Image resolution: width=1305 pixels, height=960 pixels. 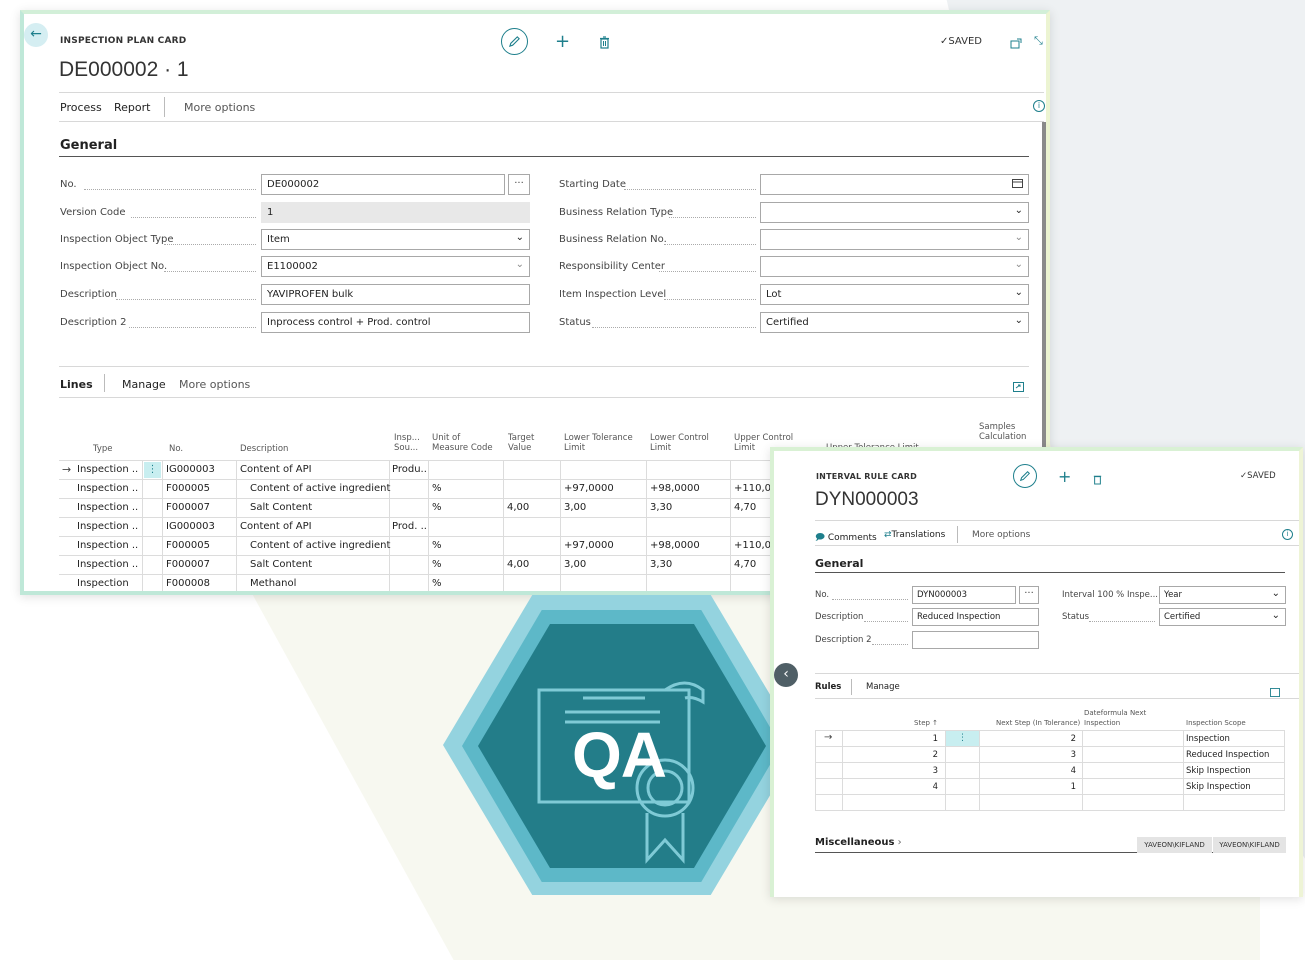 I want to click on column-header: Samples Calculation, so click(x=1004, y=432).